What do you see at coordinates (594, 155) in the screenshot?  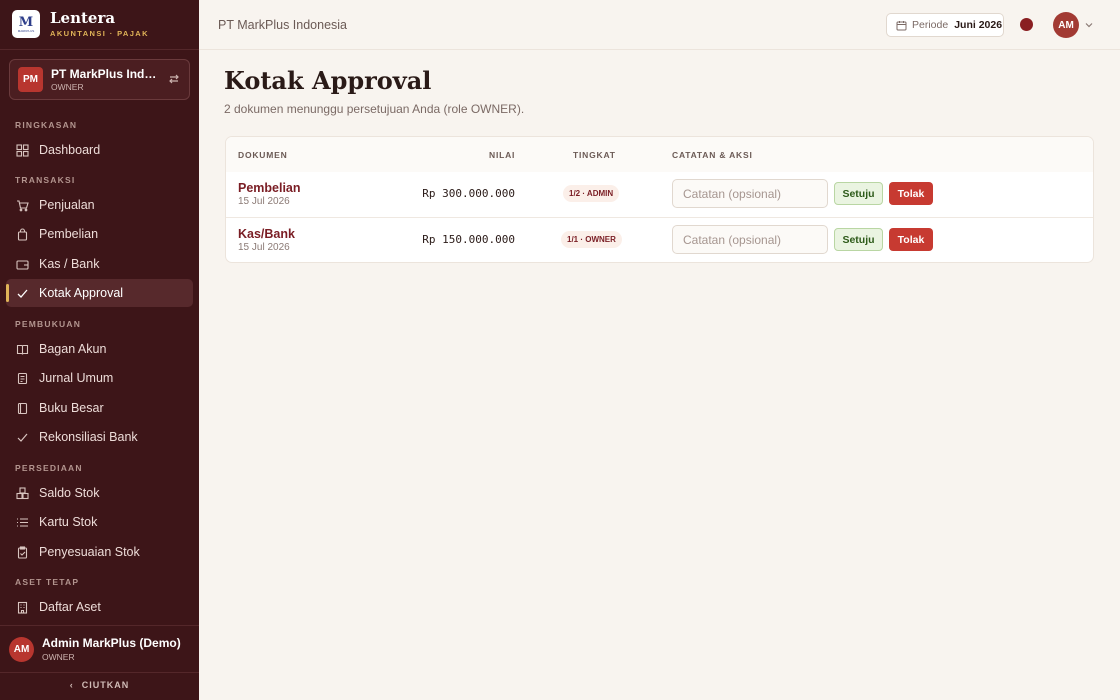 I see `column-header-level: TINGKAT` at bounding box center [594, 155].